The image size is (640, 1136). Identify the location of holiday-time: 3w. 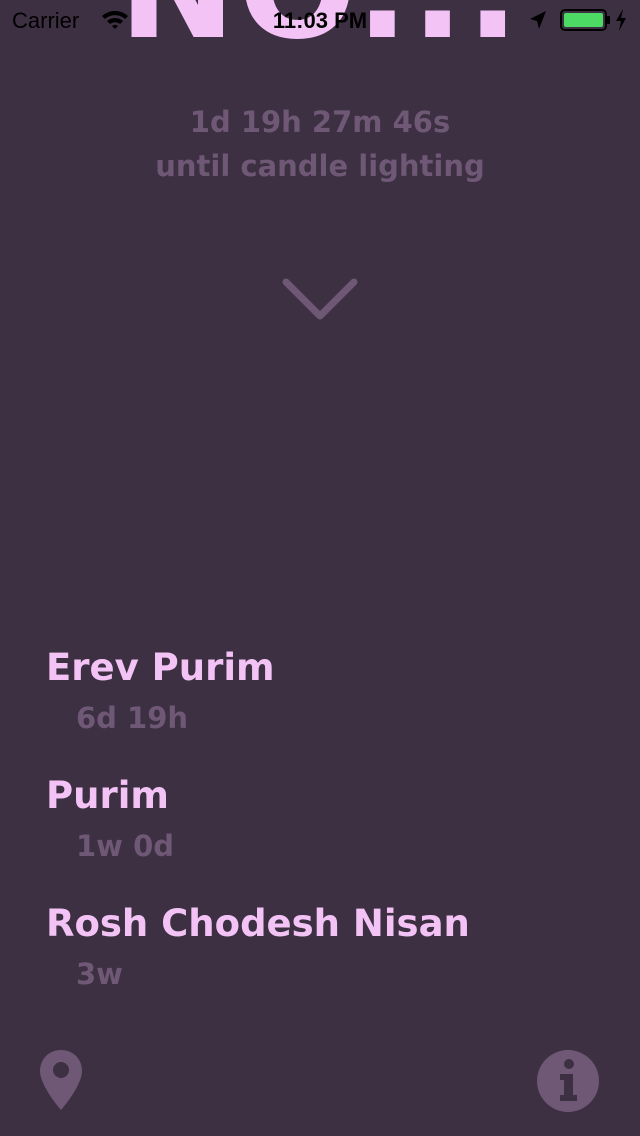
(99, 974).